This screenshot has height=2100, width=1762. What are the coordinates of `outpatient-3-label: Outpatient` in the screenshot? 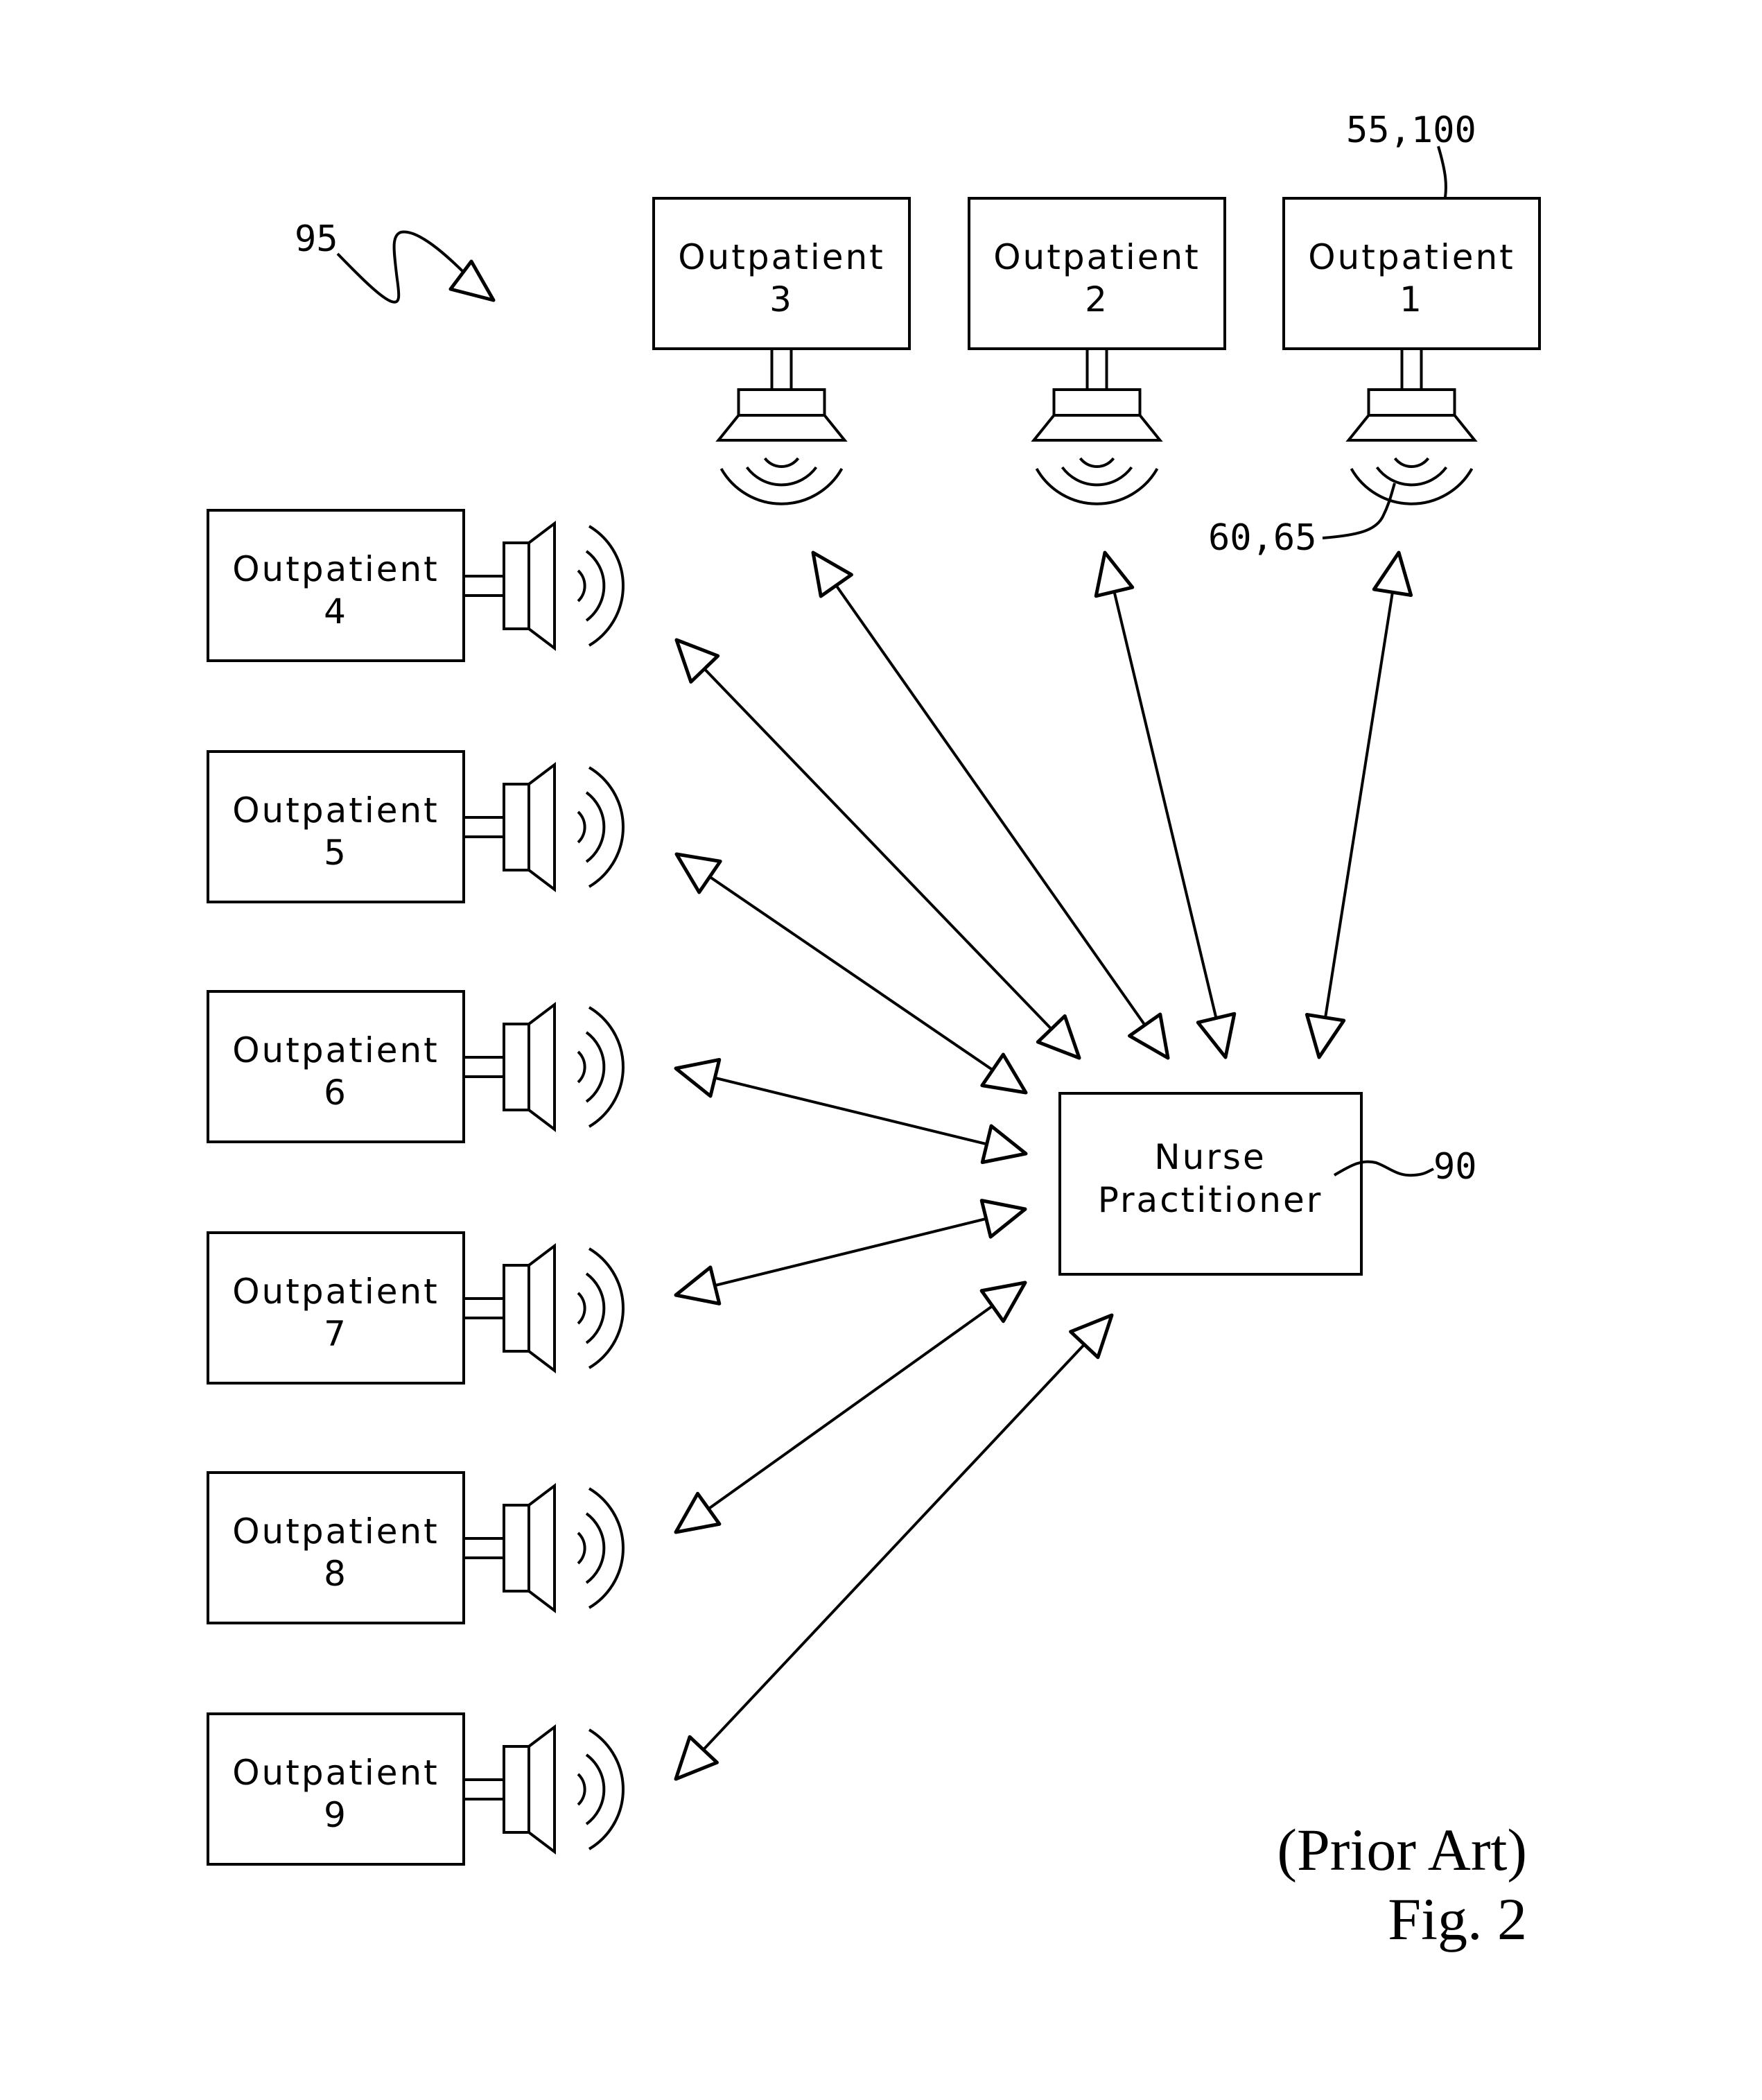 It's located at (781, 257).